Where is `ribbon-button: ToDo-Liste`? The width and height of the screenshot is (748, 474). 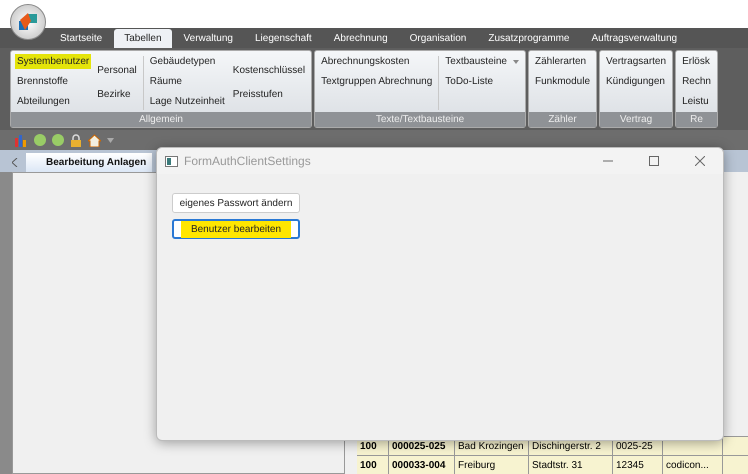 ribbon-button: ToDo-Liste is located at coordinates (482, 81).